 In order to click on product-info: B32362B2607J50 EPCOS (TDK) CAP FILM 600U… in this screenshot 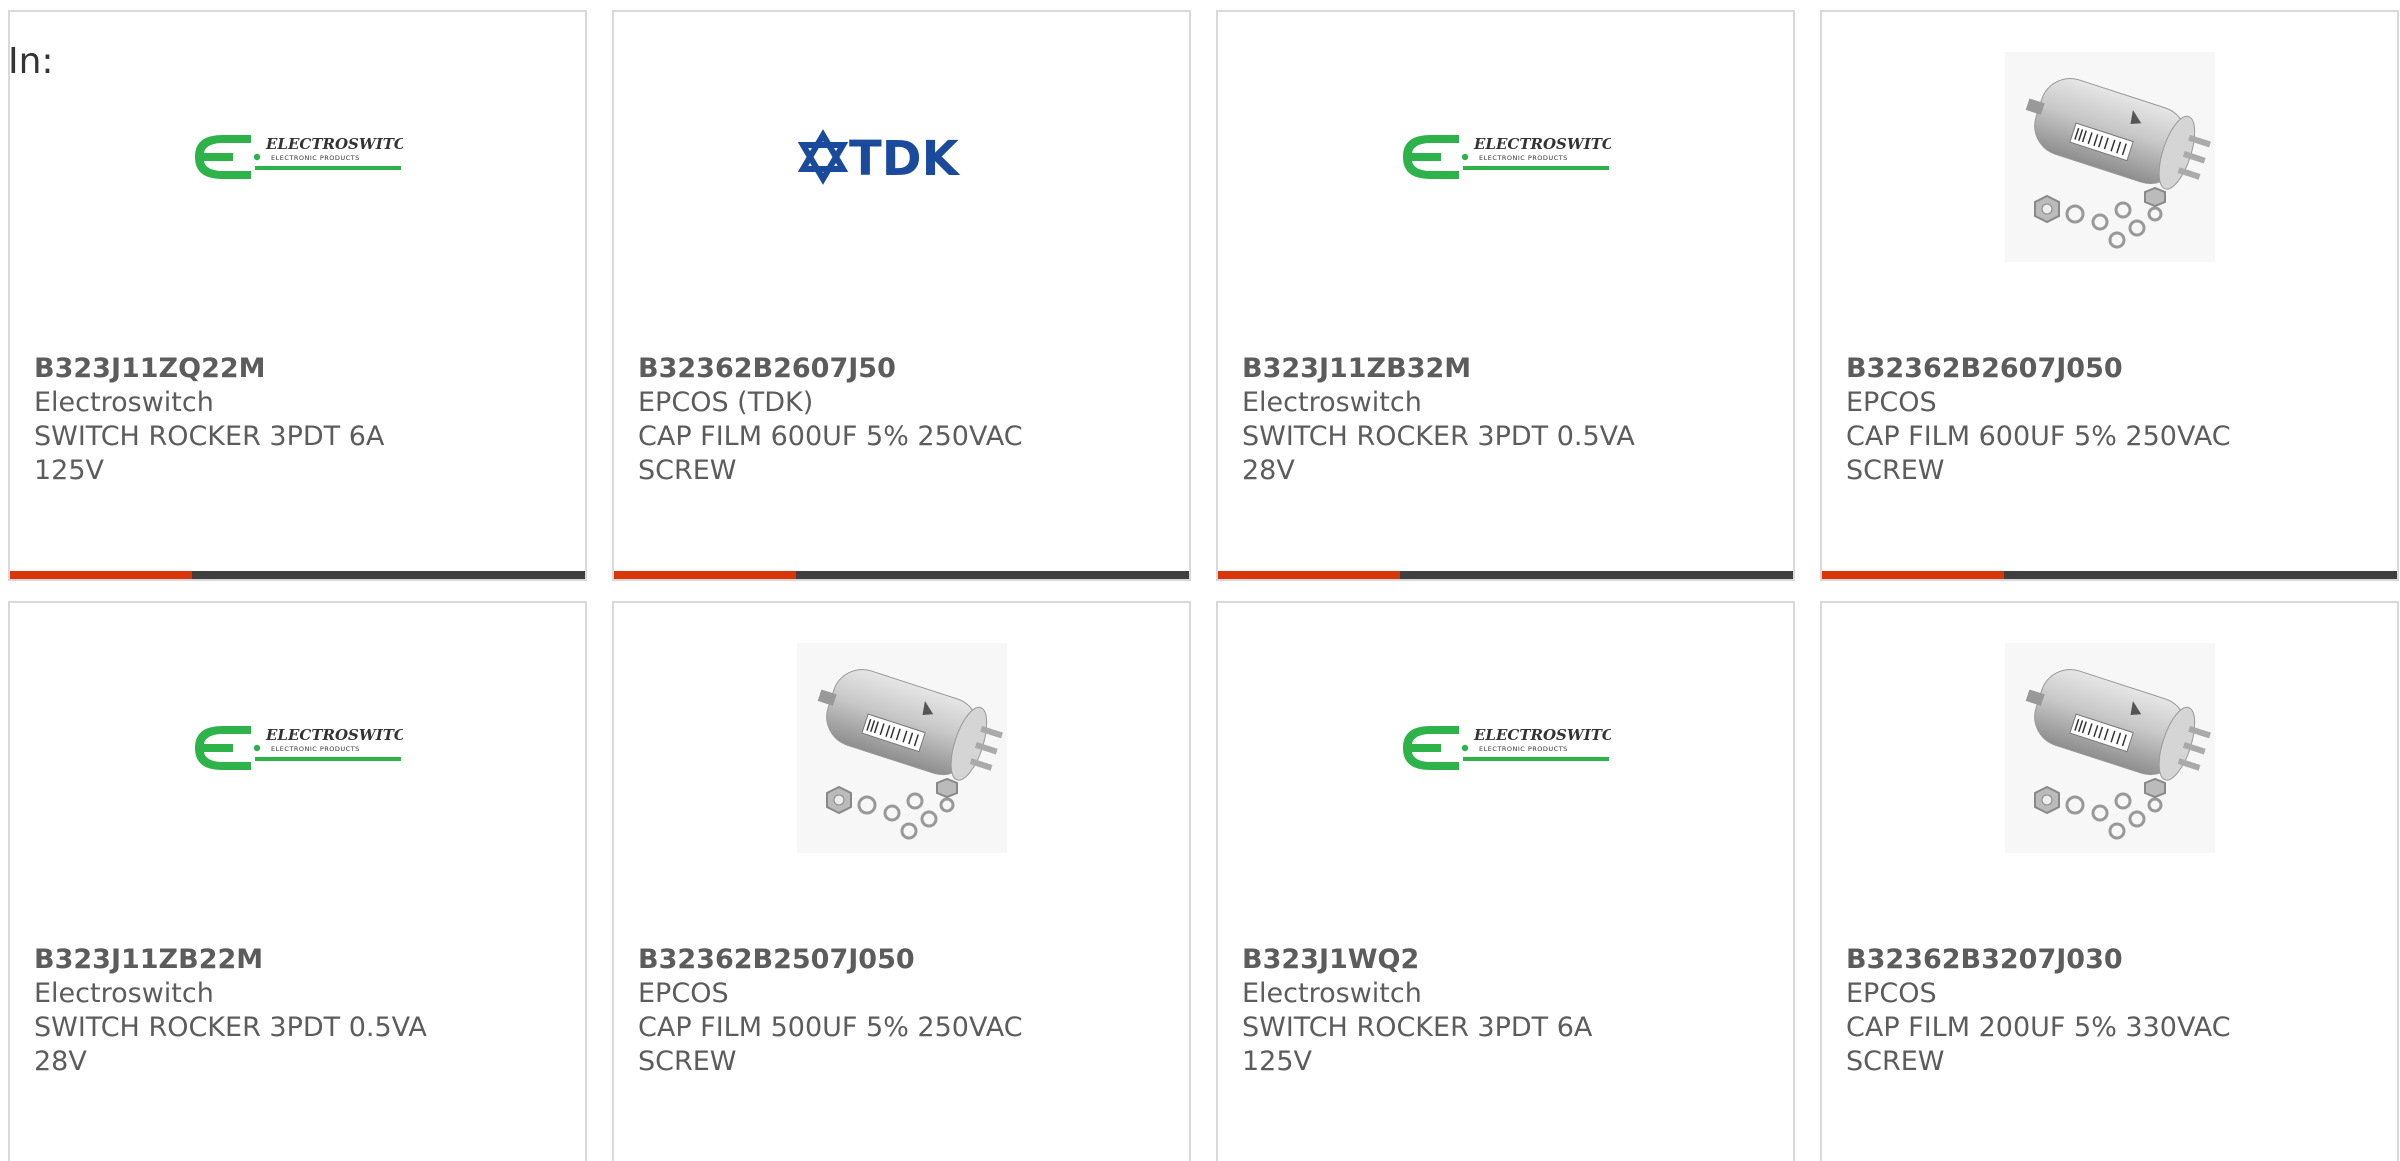, I will do `click(901, 420)`.